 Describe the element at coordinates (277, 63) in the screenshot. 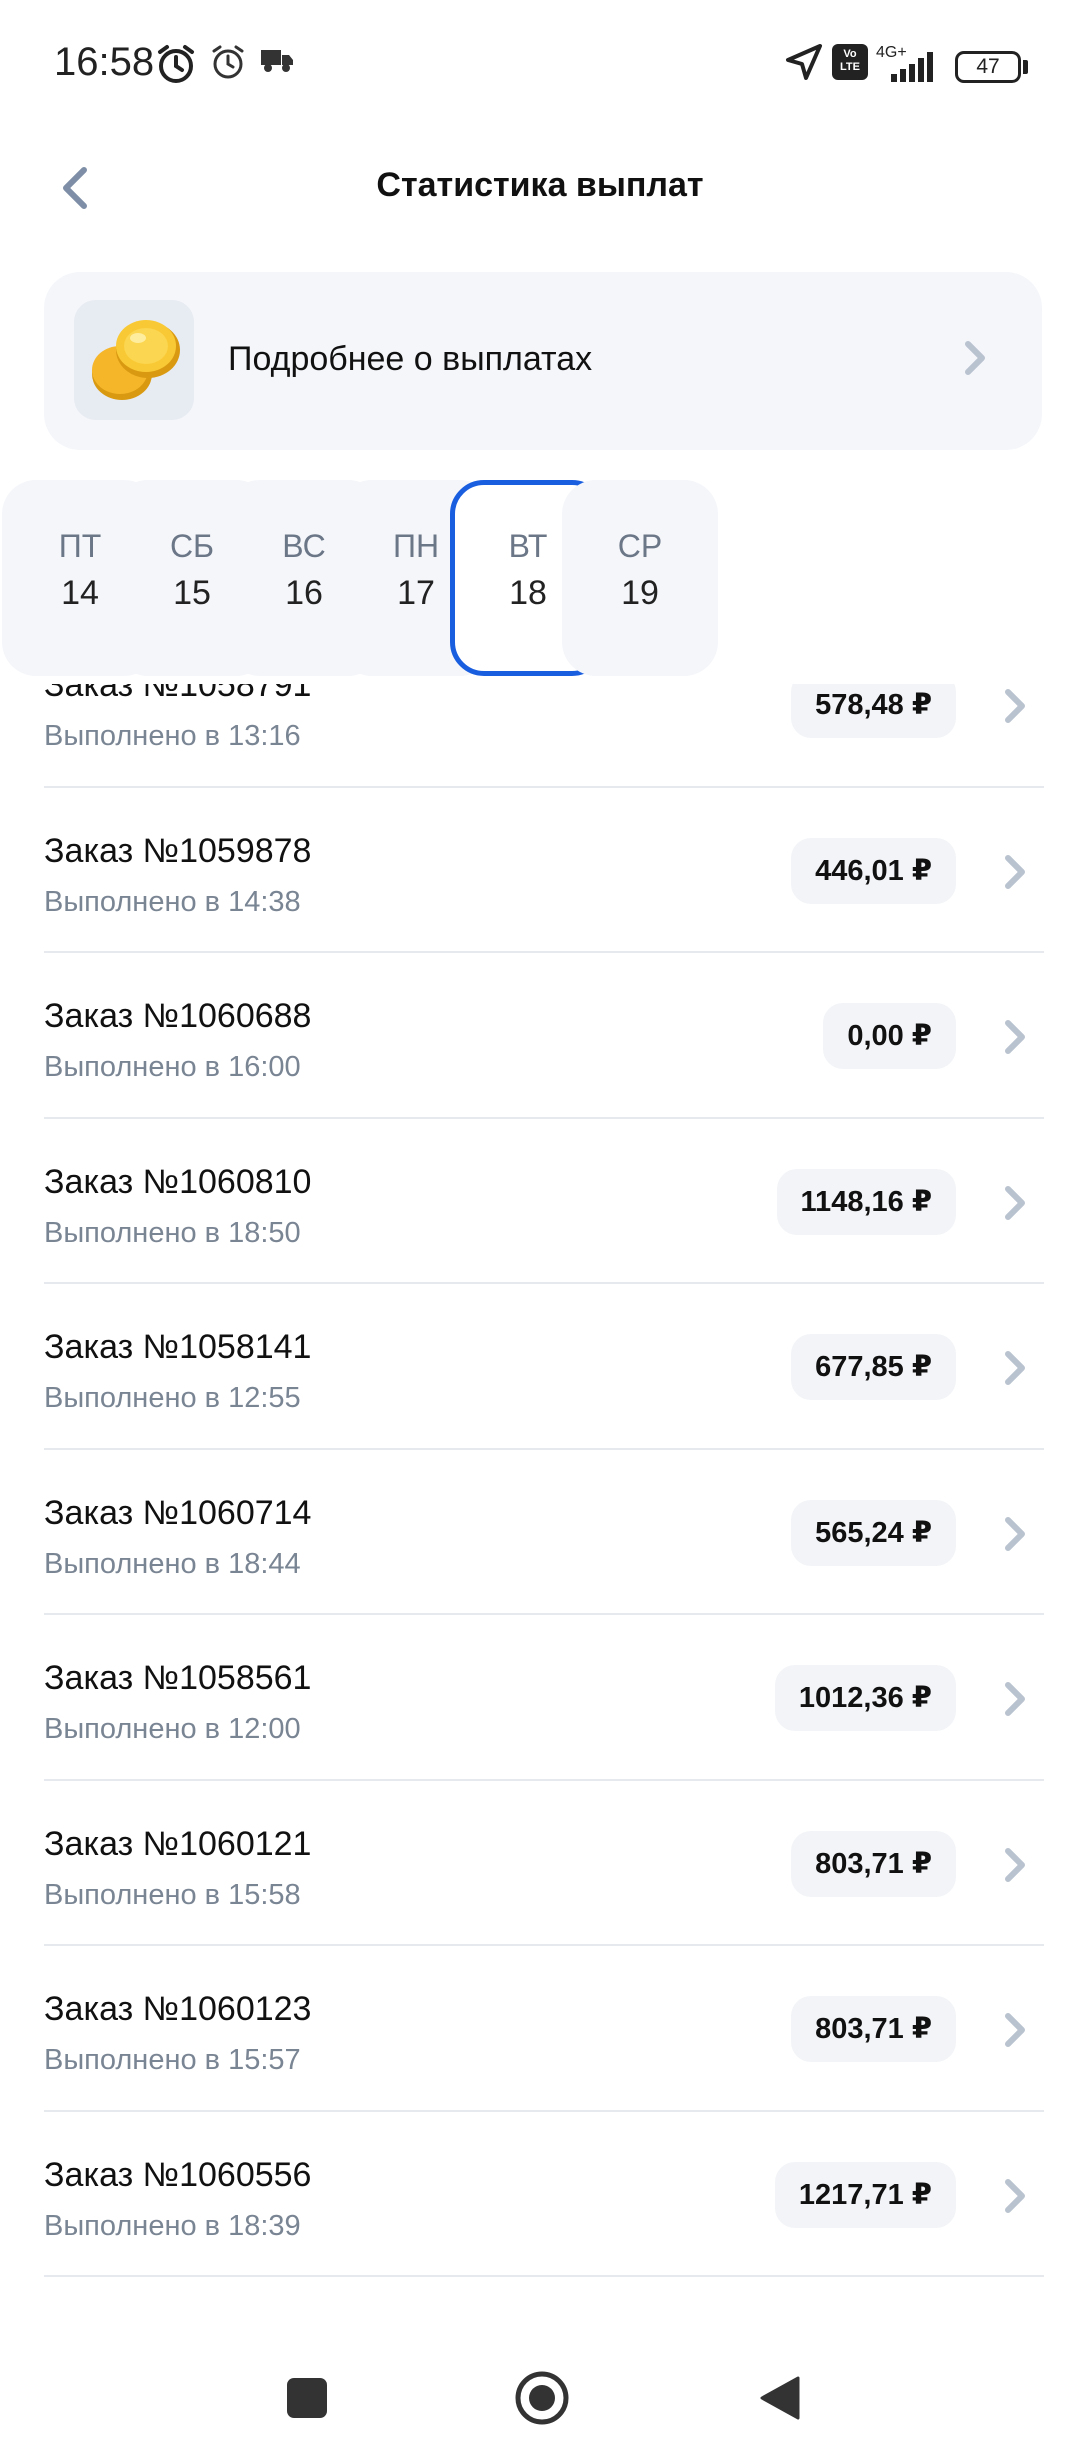

I see `truck-icon` at that location.